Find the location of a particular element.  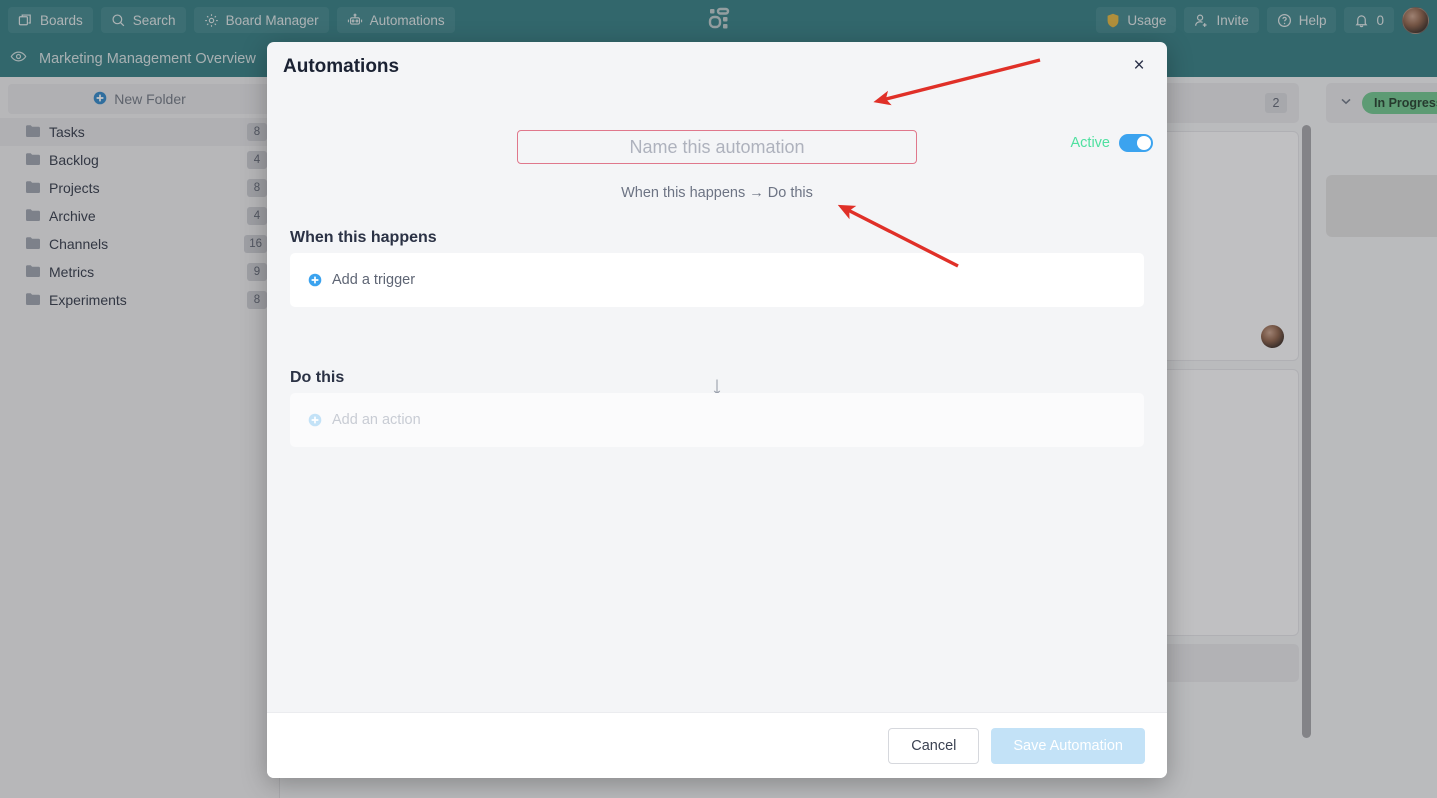

close-icon: × is located at coordinates (1139, 65).